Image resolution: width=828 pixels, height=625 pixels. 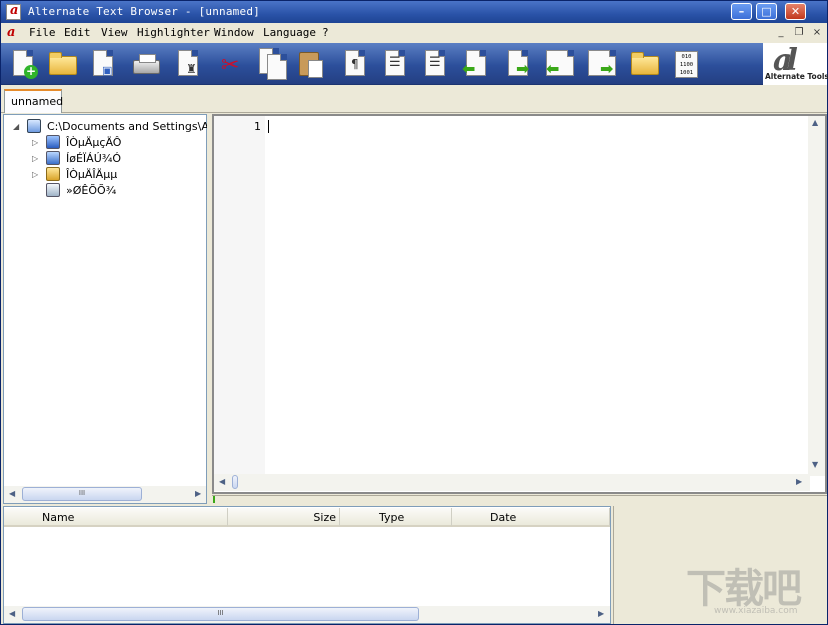 What do you see at coordinates (94, 158) in the screenshot?
I see `tree-item-label: ÍøÉÏÁÚ¾Ó` at bounding box center [94, 158].